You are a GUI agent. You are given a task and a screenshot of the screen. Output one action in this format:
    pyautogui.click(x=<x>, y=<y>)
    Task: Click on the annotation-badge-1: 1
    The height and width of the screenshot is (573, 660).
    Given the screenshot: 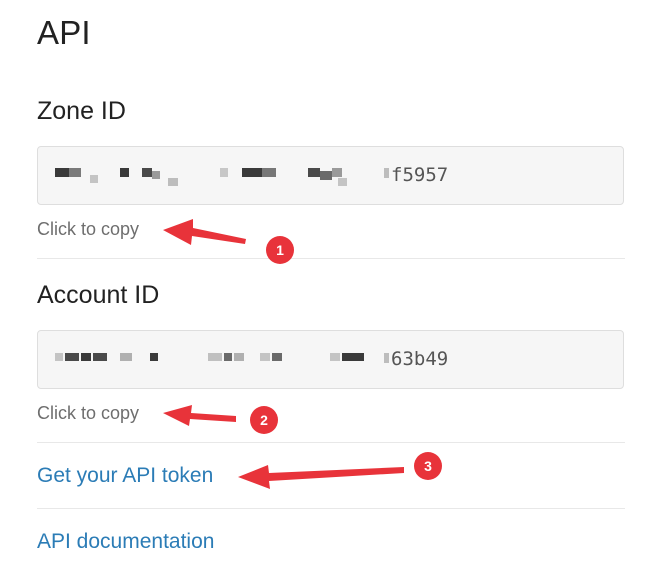 What is the action you would take?
    pyautogui.click(x=280, y=250)
    